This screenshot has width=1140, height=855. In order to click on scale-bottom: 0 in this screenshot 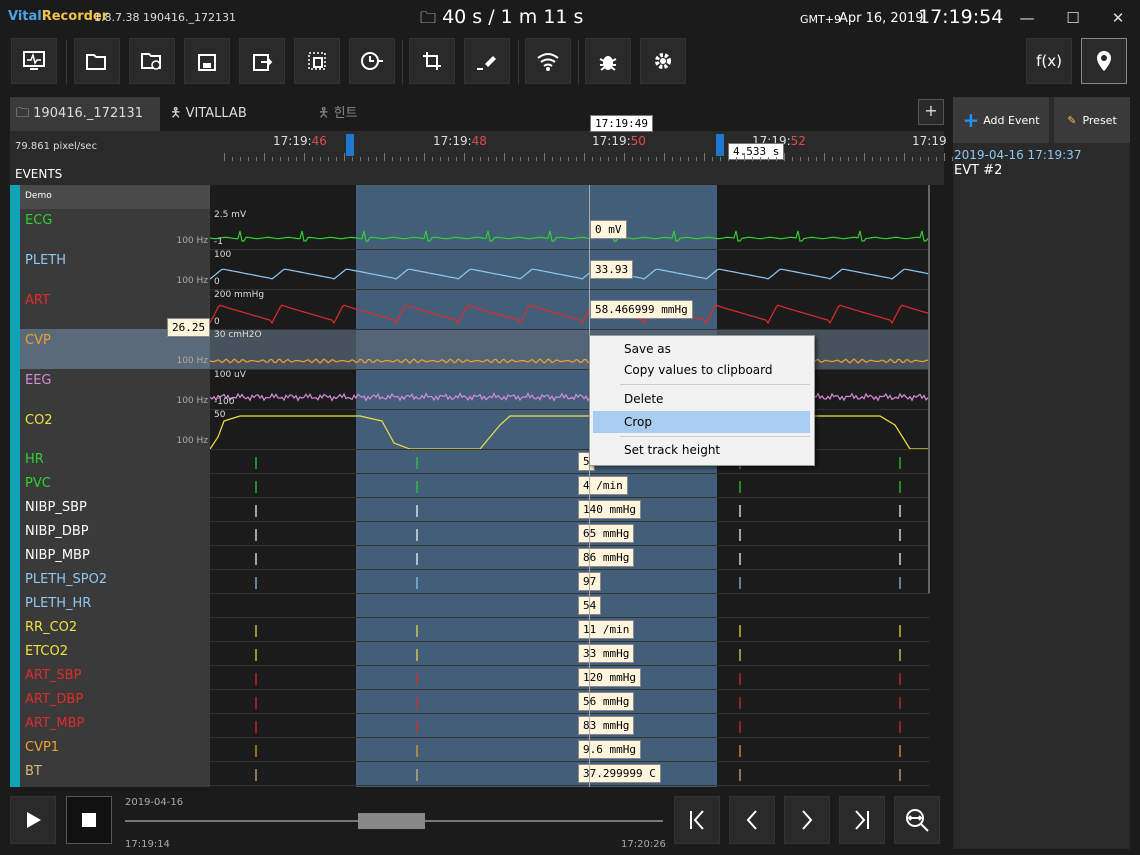, I will do `click(217, 322)`.